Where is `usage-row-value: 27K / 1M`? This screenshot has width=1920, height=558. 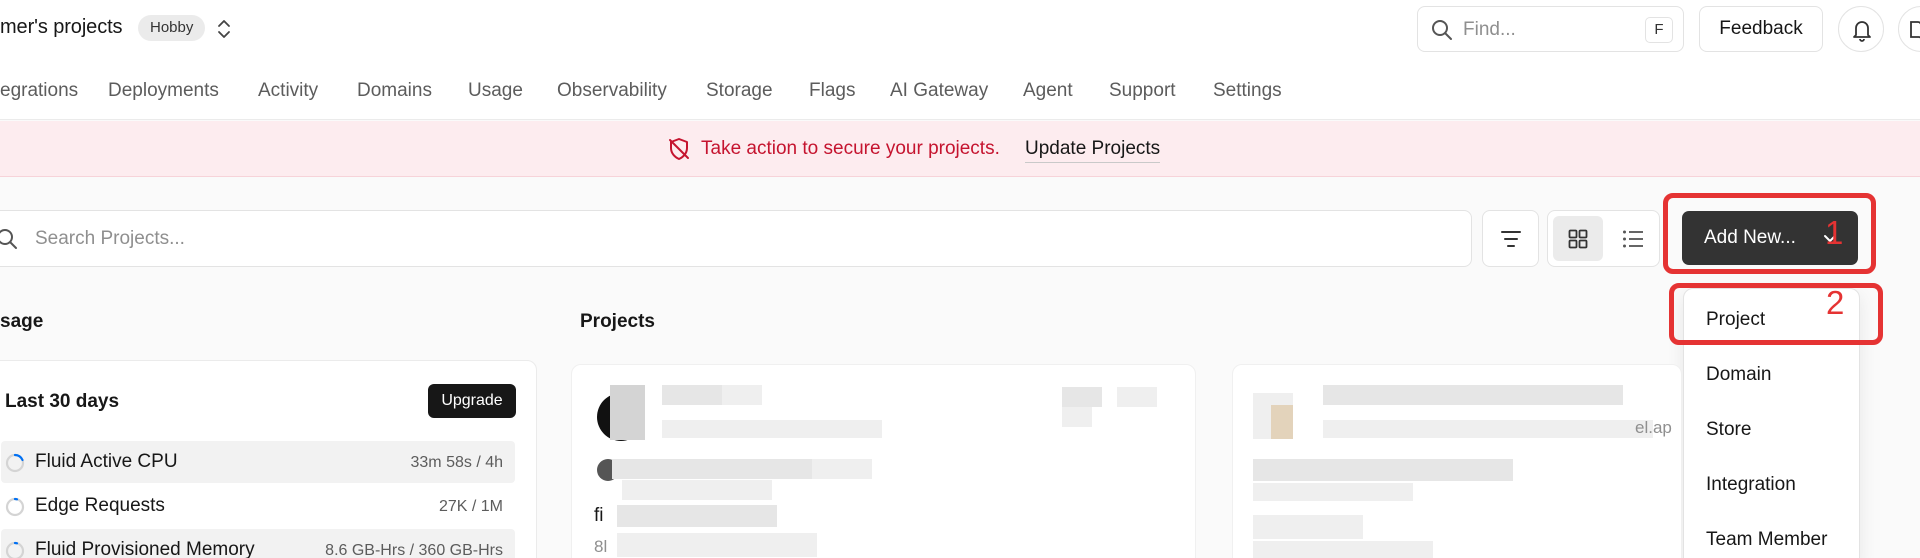 usage-row-value: 27K / 1M is located at coordinates (470, 506).